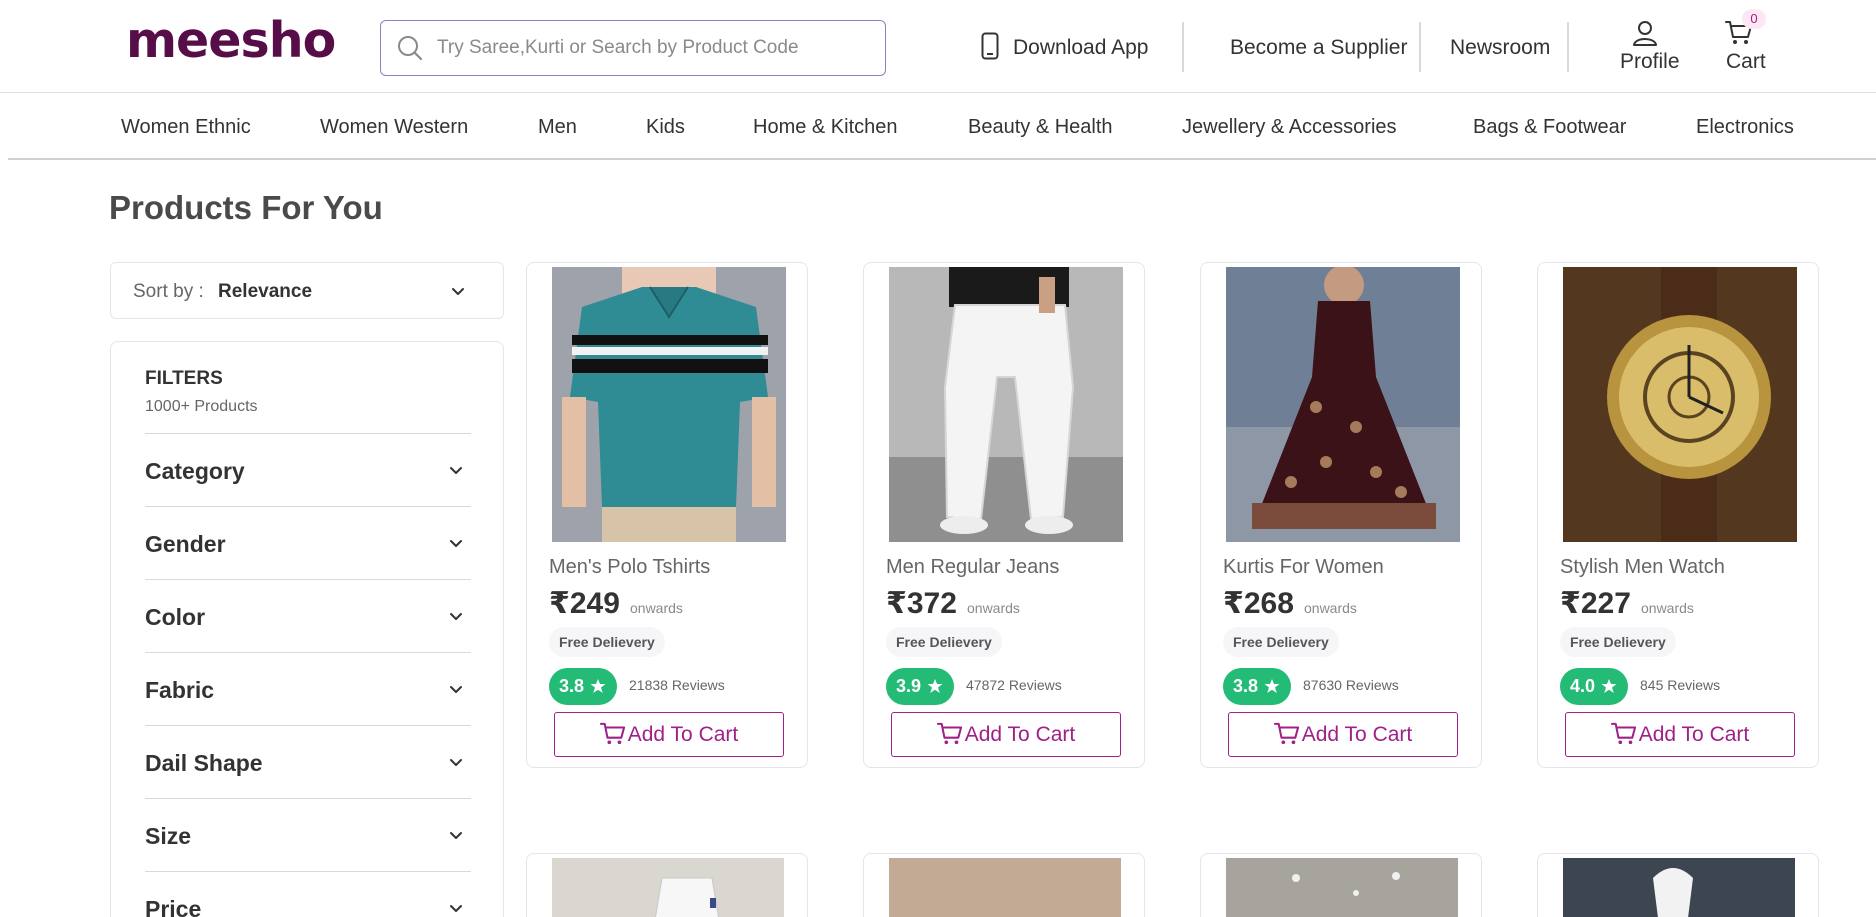  What do you see at coordinates (308, 542) in the screenshot?
I see `filter-gender: Gender` at bounding box center [308, 542].